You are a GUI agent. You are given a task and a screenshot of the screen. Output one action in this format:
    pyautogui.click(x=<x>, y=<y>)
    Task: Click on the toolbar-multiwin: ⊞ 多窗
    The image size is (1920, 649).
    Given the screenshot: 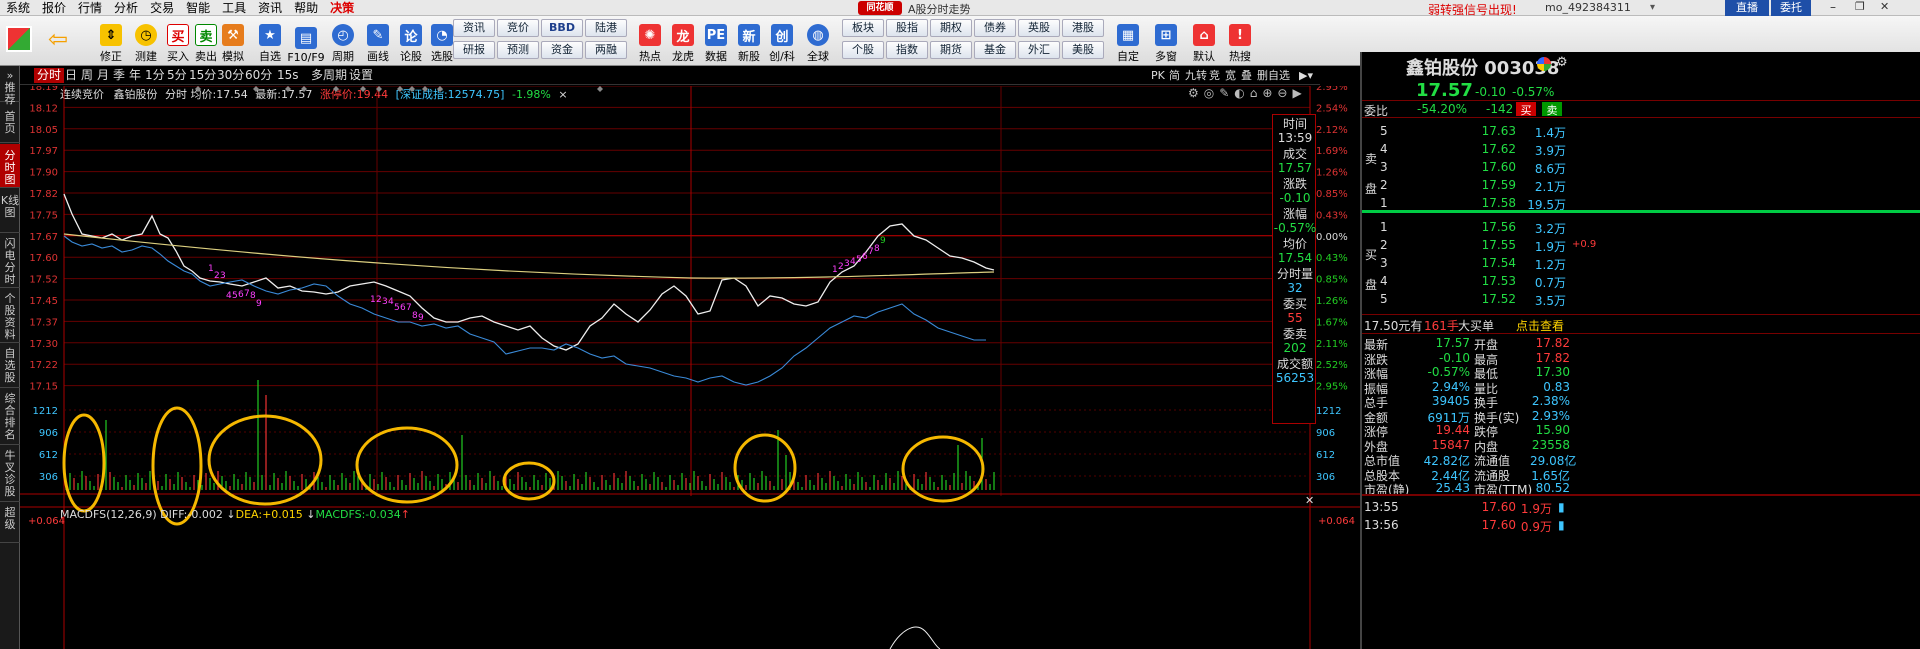 What is the action you would take?
    pyautogui.click(x=1166, y=41)
    